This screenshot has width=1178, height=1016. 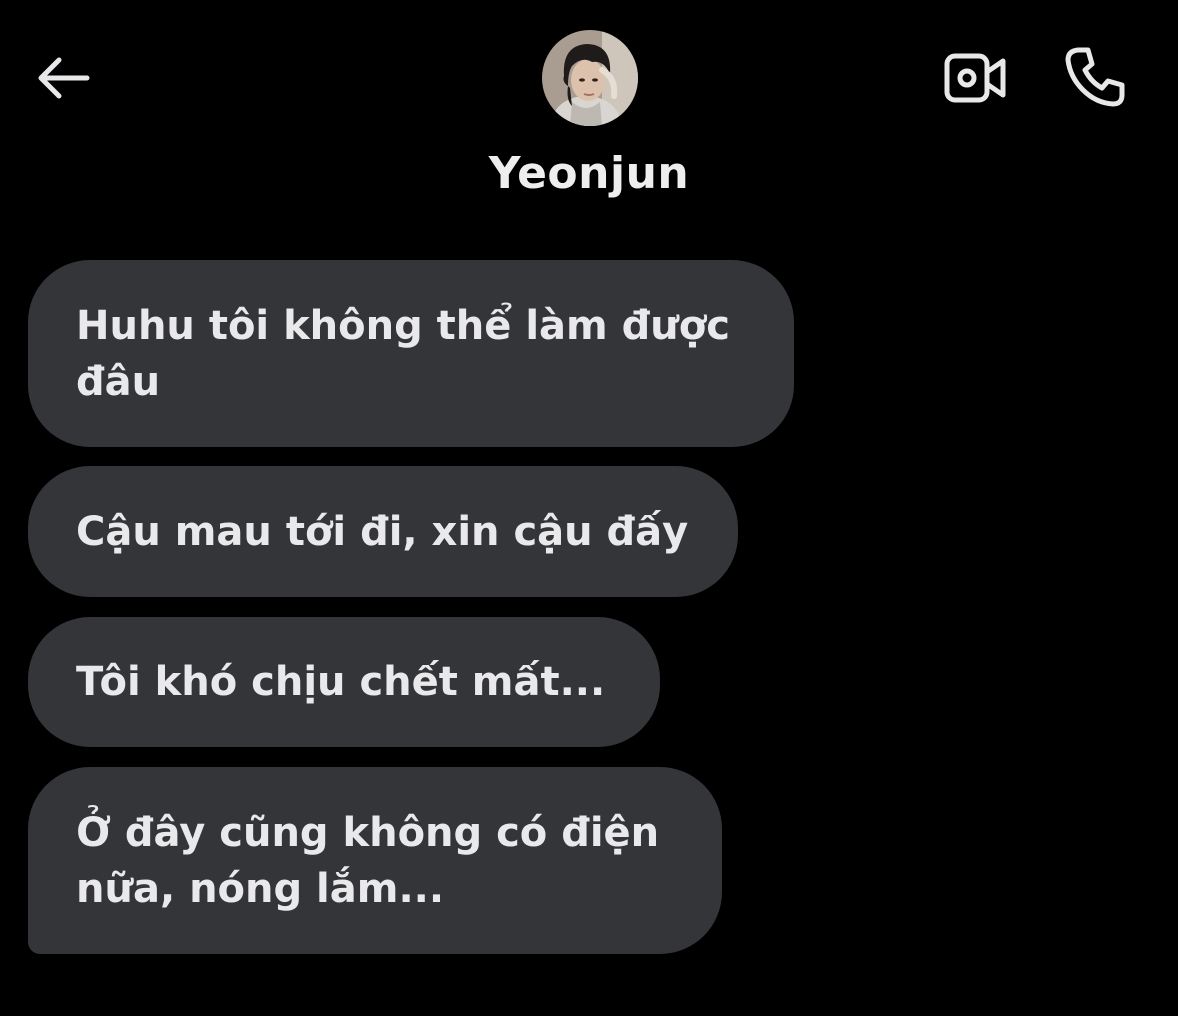 I want to click on message-text: Cậu mau tới đi, xin cậu đấy, so click(x=382, y=531).